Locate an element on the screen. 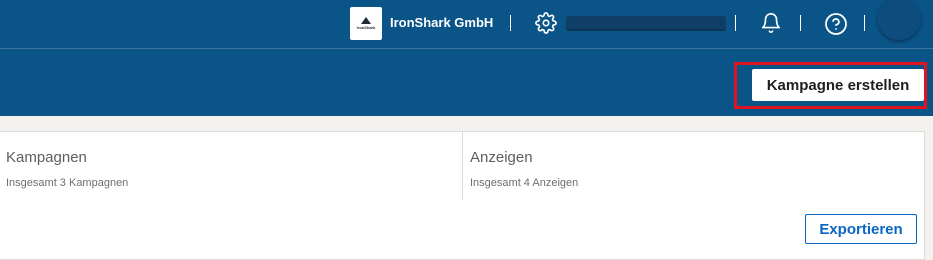 This screenshot has height=260, width=933. create-campaign-button: Kampagne erstellen is located at coordinates (838, 85).